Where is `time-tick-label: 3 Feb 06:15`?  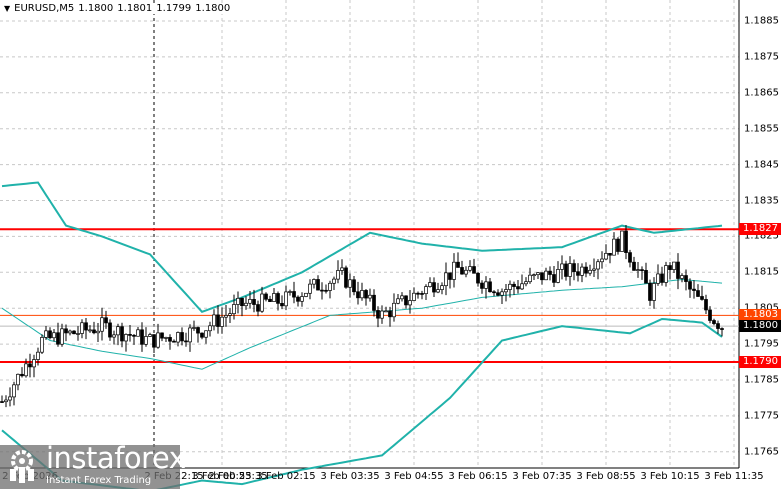
time-tick-label: 3 Feb 06:15 is located at coordinates (478, 476).